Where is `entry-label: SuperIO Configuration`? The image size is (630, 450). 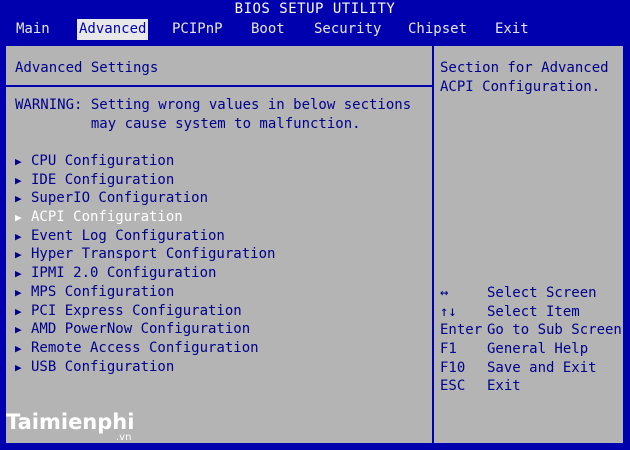 entry-label: SuperIO Configuration is located at coordinates (120, 198).